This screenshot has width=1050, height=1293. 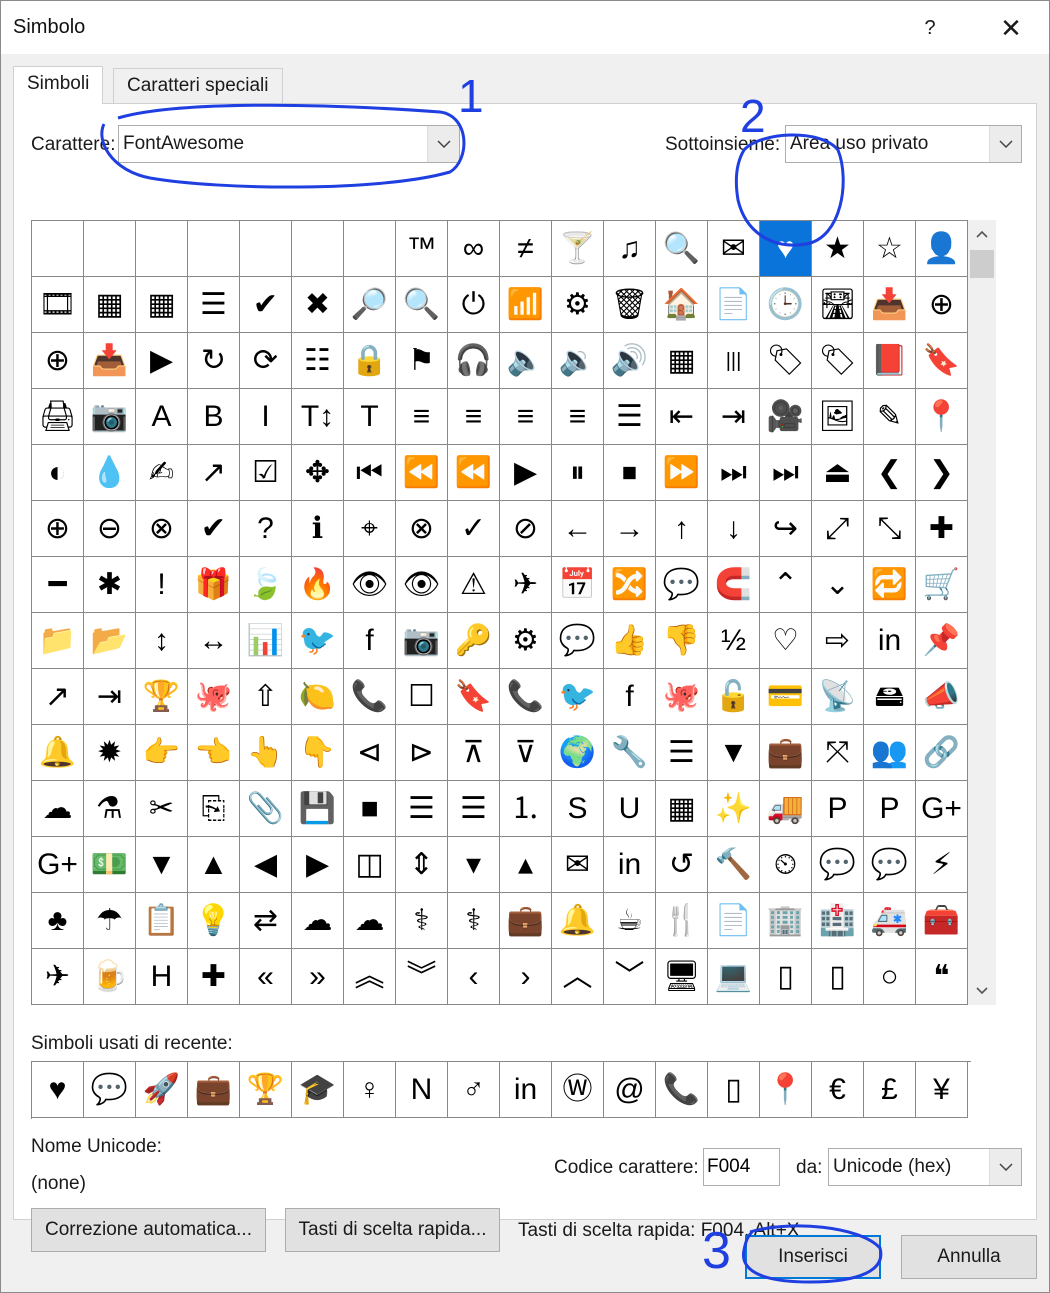 I want to click on symbol-cell: 🔀, so click(x=630, y=585).